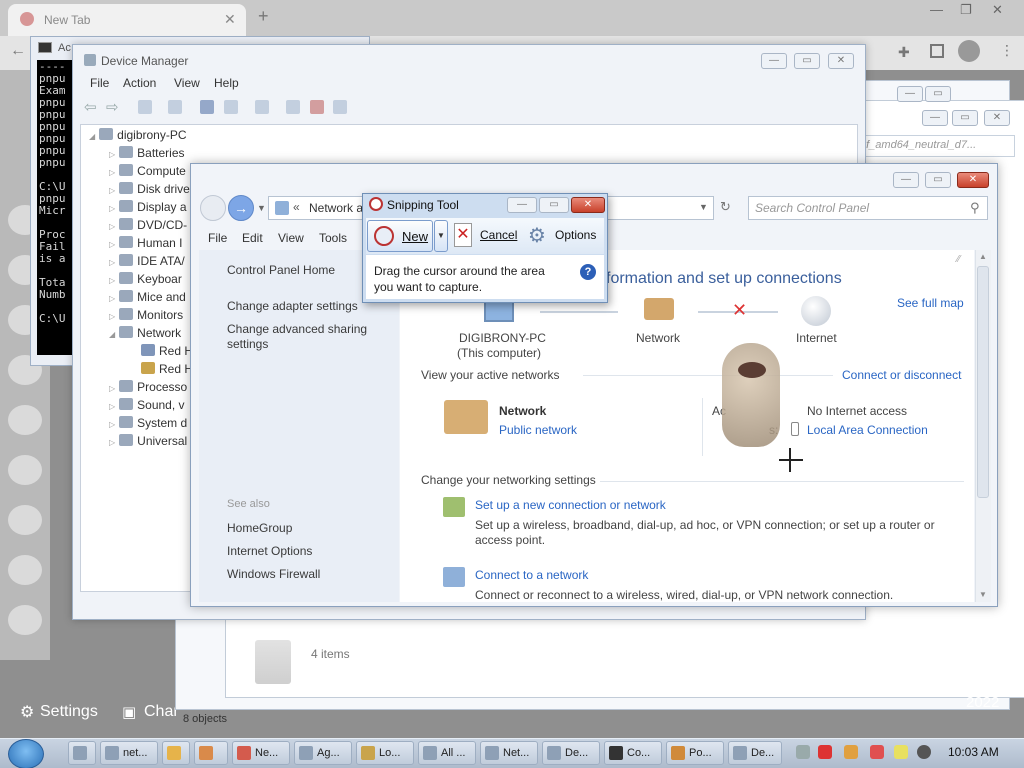 This screenshot has width=1024, height=768. What do you see at coordinates (910, 94) in the screenshot?
I see `explorer-back-minimize-button: —` at bounding box center [910, 94].